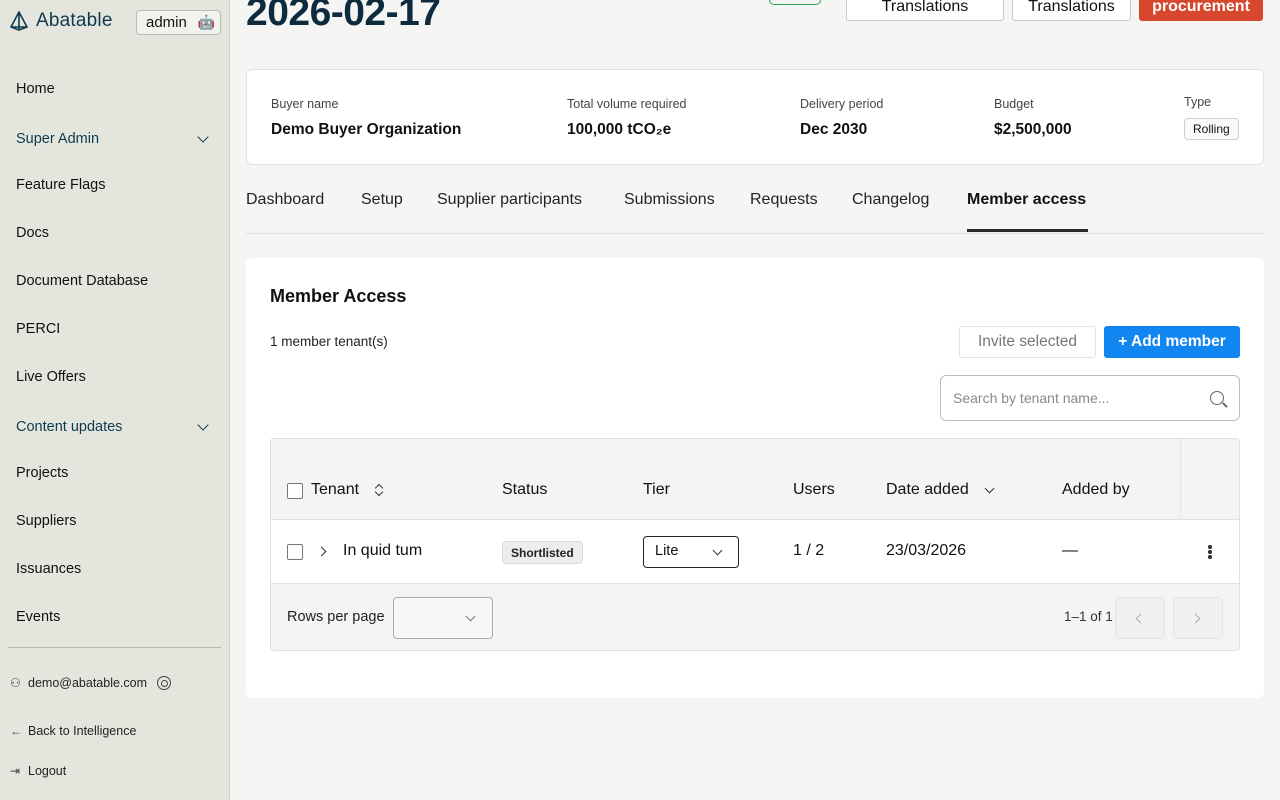 This screenshot has height=800, width=1280. Describe the element at coordinates (667, 551) in the screenshot. I see `tier-value: Lite` at that location.